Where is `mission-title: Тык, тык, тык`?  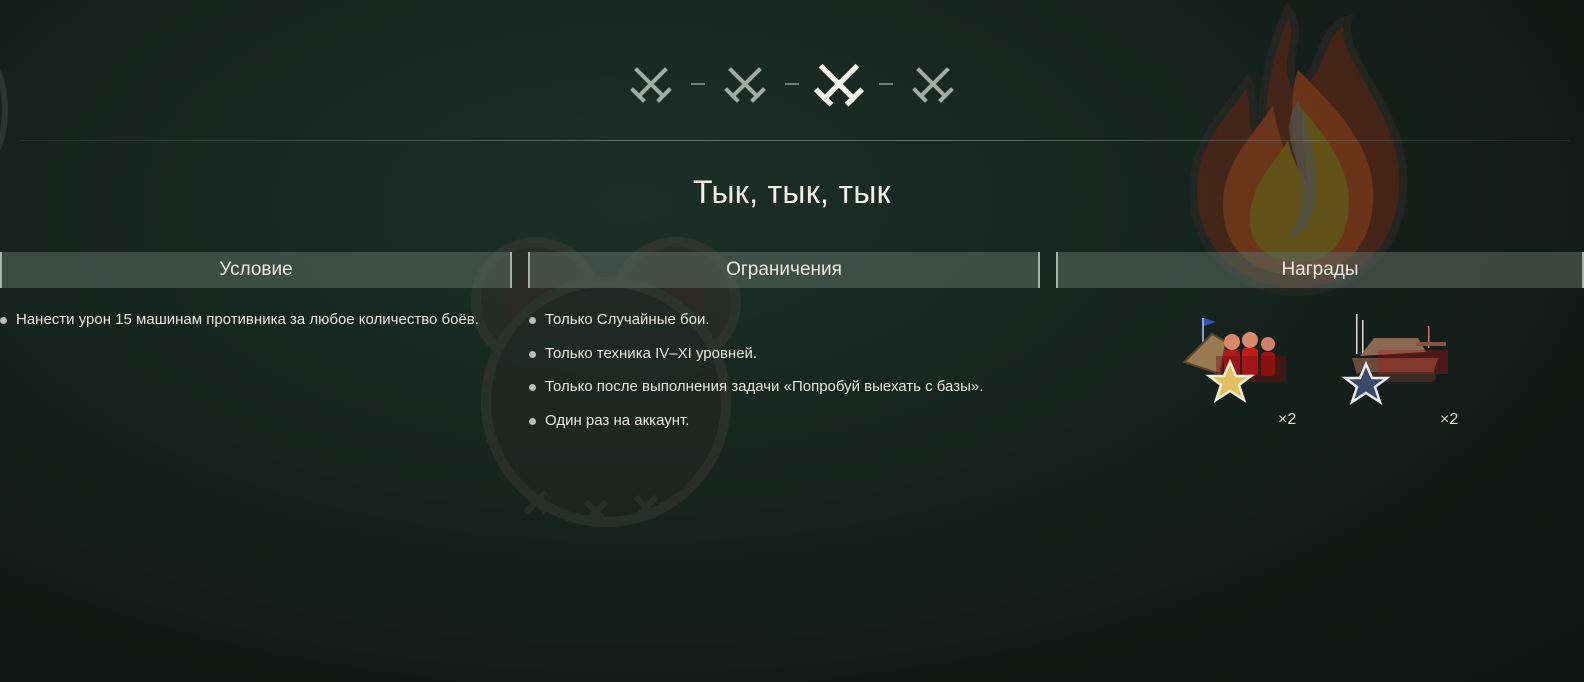 mission-title: Тык, тык, тык is located at coordinates (792, 192).